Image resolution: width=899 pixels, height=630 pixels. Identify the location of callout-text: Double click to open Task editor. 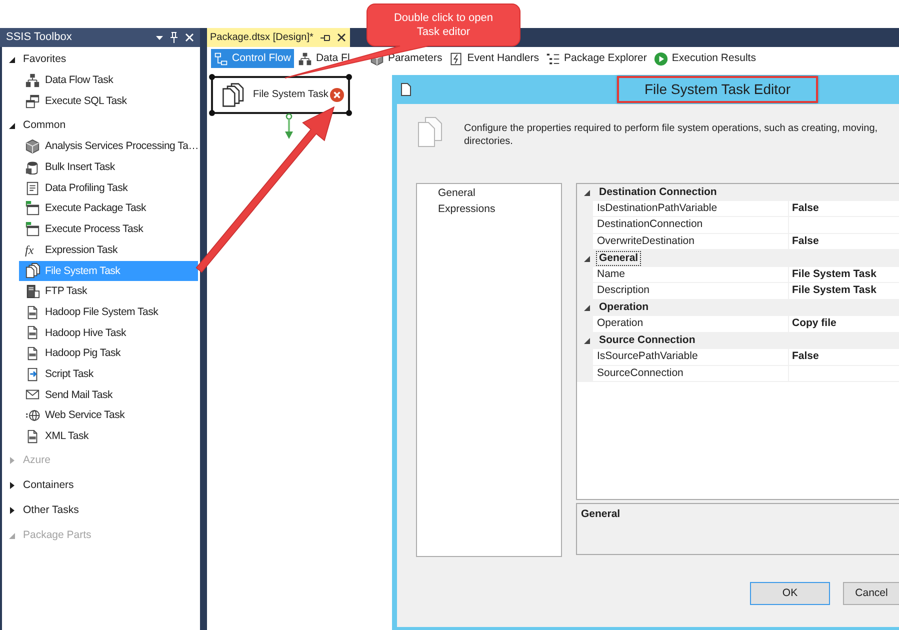
(444, 25).